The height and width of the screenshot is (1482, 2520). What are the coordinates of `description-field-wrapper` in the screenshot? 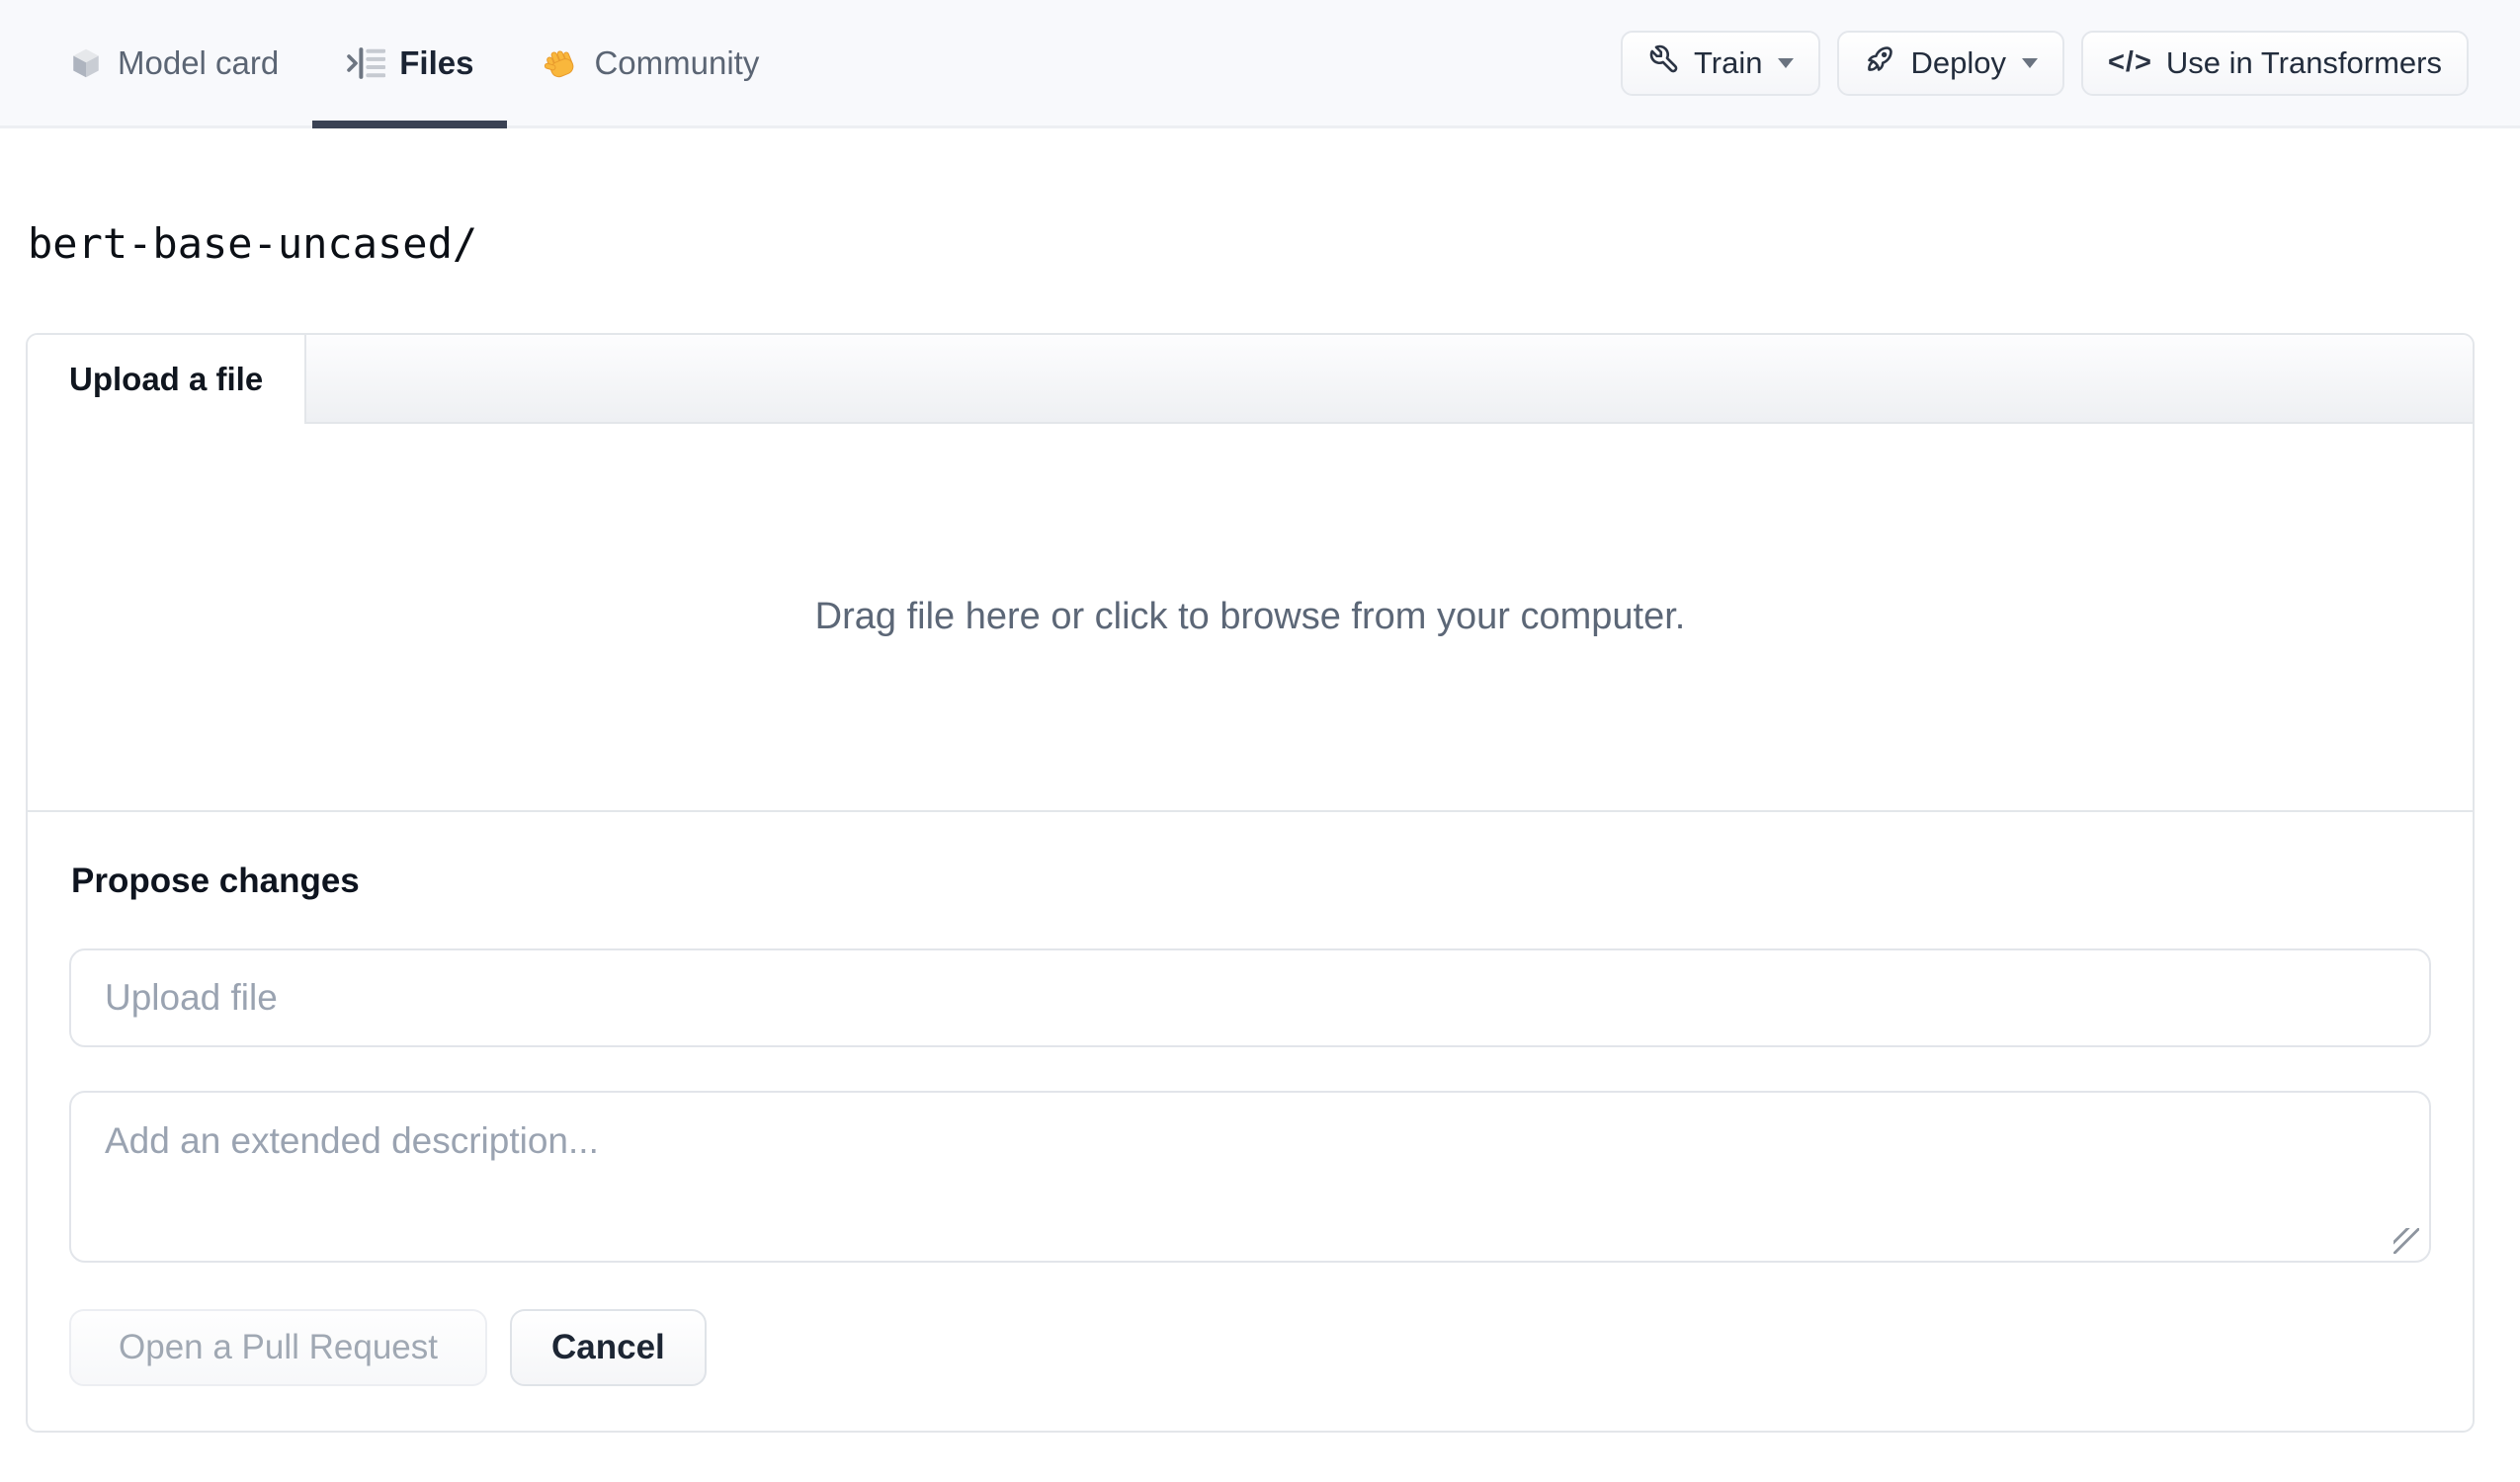 It's located at (1250, 1179).